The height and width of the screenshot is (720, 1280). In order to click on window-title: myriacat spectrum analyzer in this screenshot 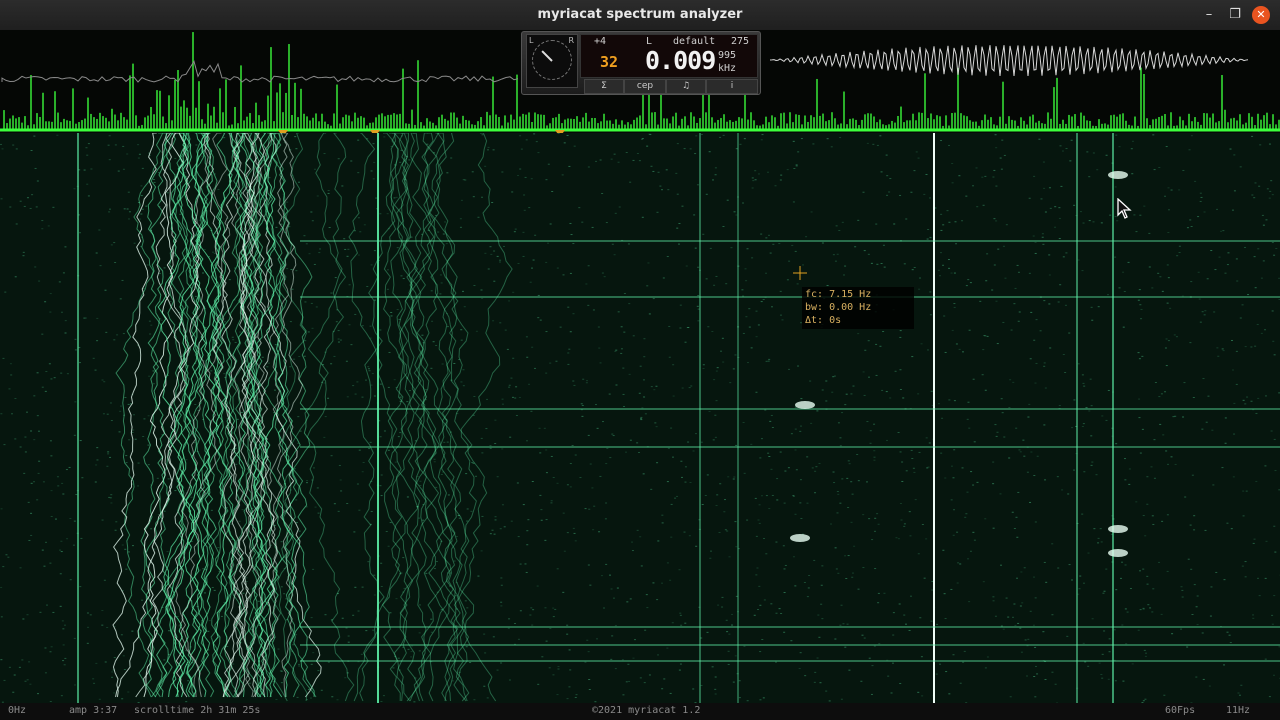, I will do `click(640, 14)`.